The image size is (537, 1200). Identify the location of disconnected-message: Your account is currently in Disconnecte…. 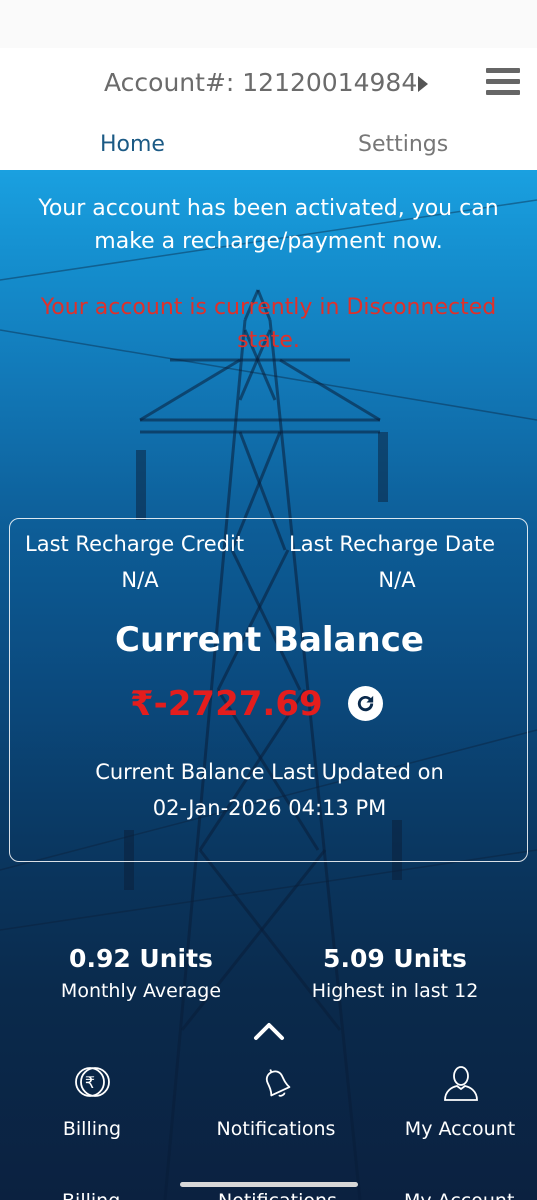
(268, 324).